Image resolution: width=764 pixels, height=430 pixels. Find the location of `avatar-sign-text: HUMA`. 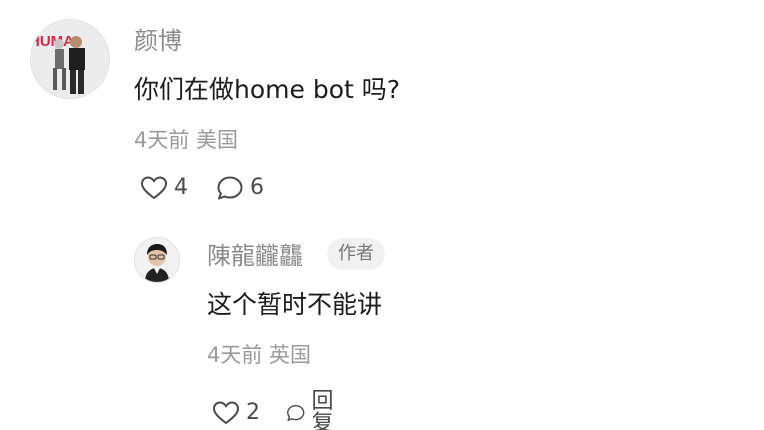

avatar-sign-text: HUMA is located at coordinates (52, 41).